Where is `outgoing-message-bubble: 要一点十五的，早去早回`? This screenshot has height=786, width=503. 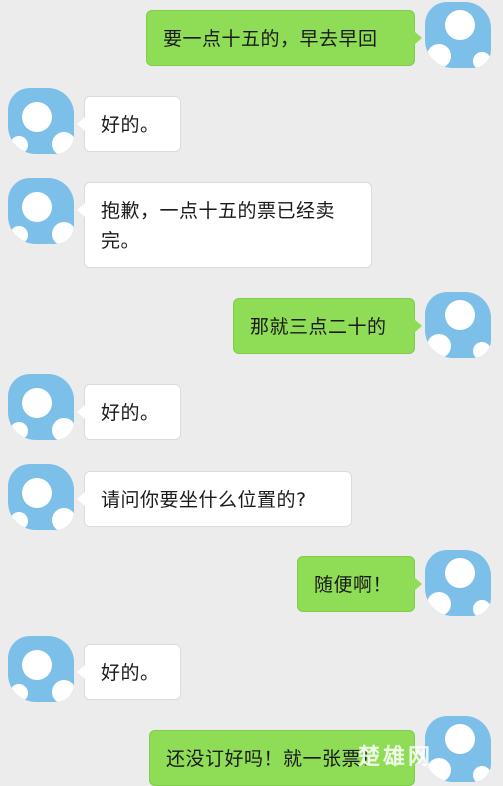 outgoing-message-bubble: 要一点十五的，早去早回 is located at coordinates (284, 38).